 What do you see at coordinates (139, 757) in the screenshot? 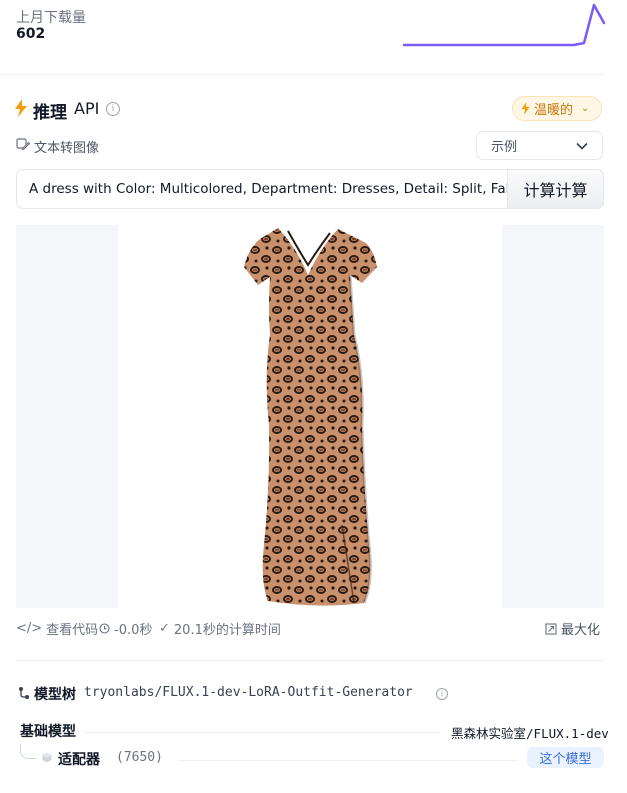
I see `adapters-count: (7650)` at bounding box center [139, 757].